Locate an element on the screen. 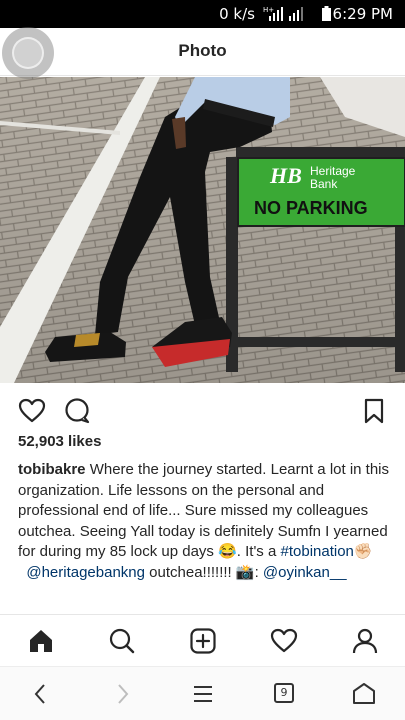 The width and height of the screenshot is (405, 720). caption-colon: : is located at coordinates (256, 572).